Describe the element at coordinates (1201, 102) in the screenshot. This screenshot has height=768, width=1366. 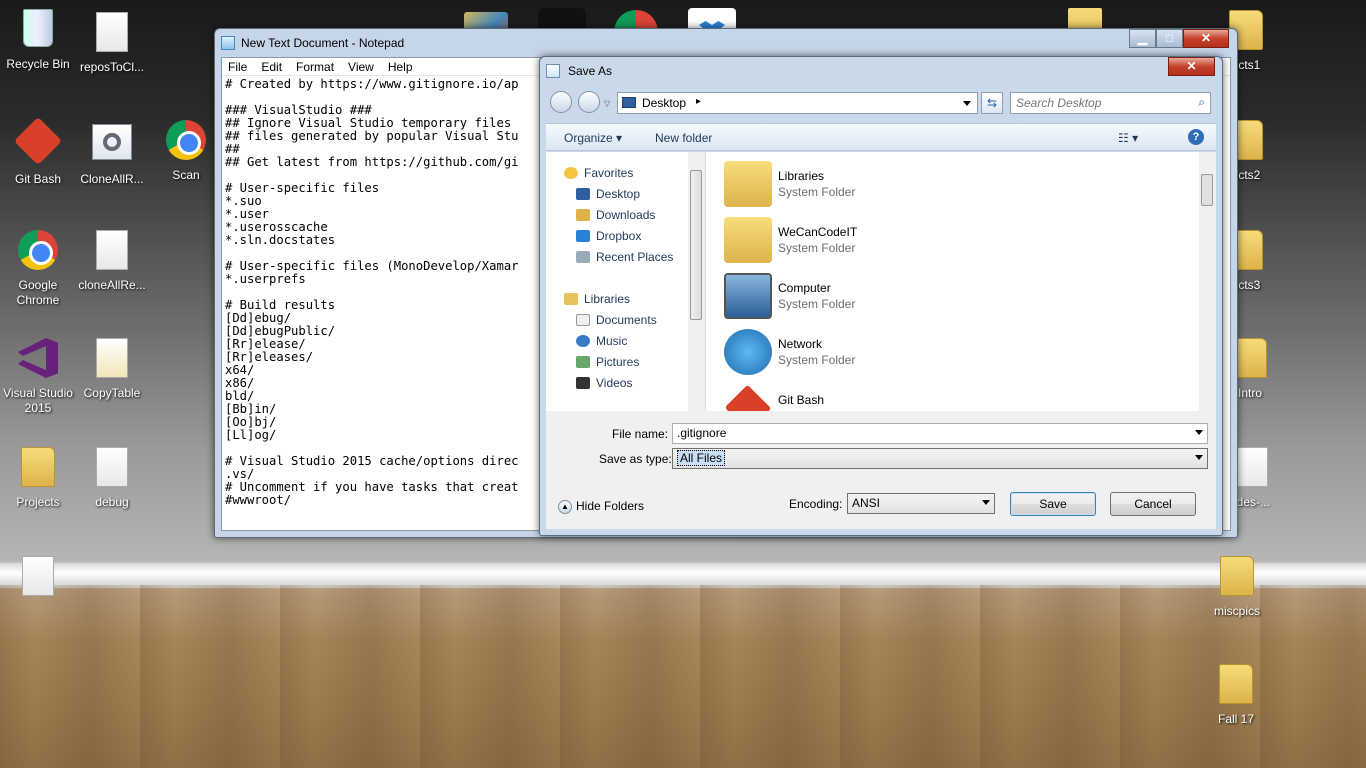
I see `search-icon: ⌕` at that location.